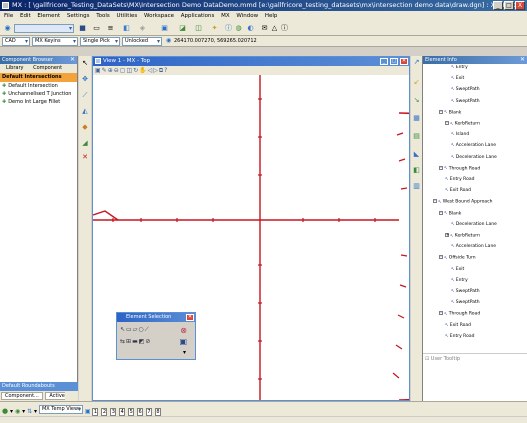  What do you see at coordinates (264, 28) in the screenshot?
I see `mail-icon: ✉` at bounding box center [264, 28].